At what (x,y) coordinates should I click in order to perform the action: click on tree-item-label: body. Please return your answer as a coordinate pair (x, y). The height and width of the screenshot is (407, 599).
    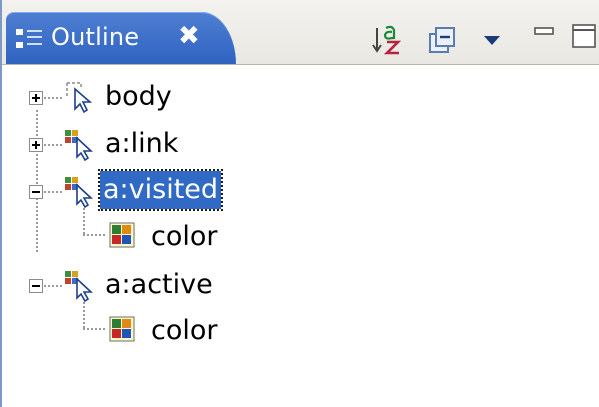
    Looking at the image, I should click on (138, 96).